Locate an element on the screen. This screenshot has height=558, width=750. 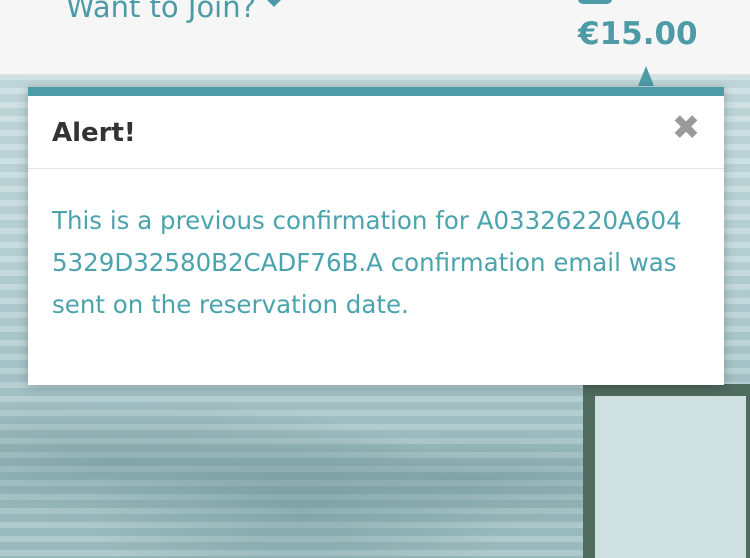
close-icon: ✖ is located at coordinates (686, 128).